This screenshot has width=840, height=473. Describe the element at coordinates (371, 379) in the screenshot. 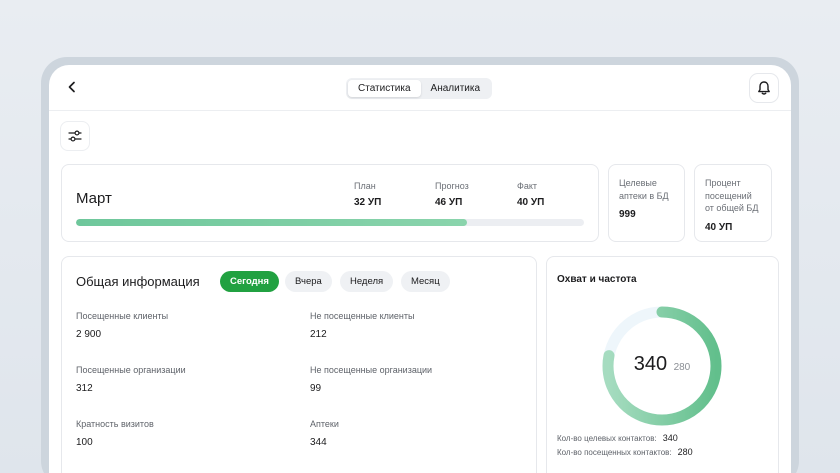

I see `metric-not-visited-orgs: Не посещенные организации 99` at that location.